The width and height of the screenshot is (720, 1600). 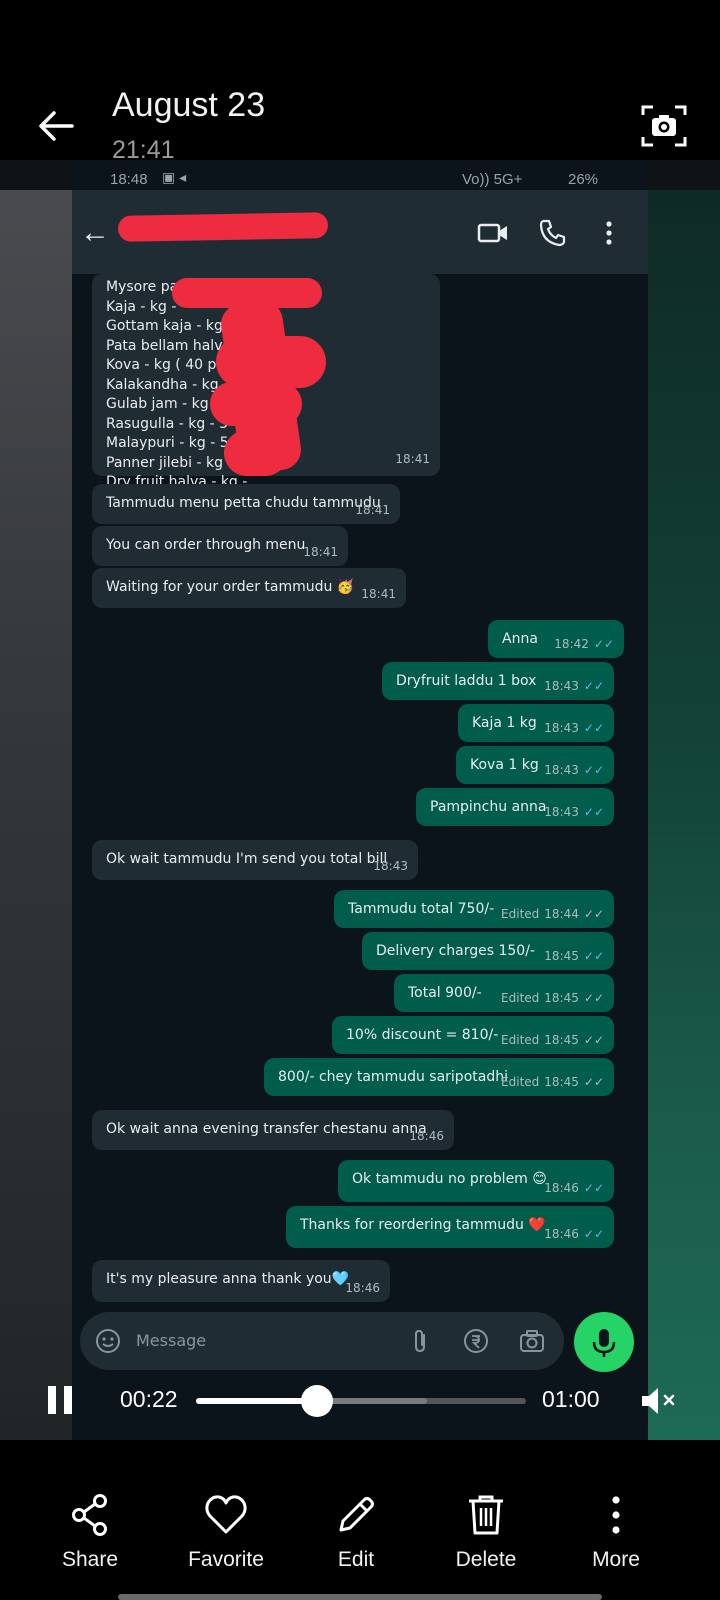 I want to click on seek-thumb, so click(x=317, y=1401).